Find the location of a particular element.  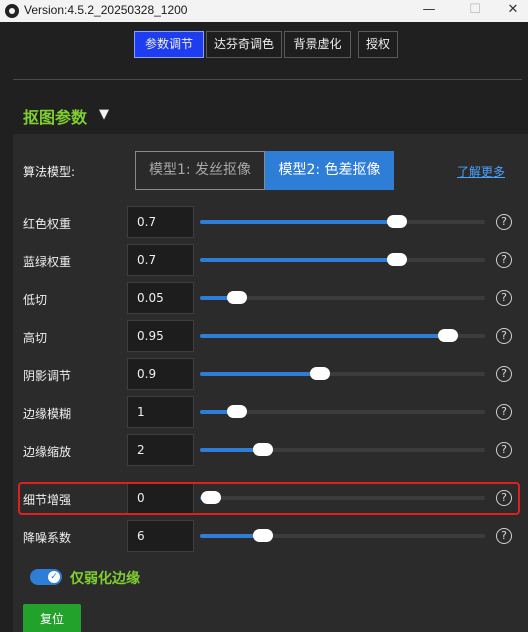

edge-blur-help-icon: ? is located at coordinates (504, 412).